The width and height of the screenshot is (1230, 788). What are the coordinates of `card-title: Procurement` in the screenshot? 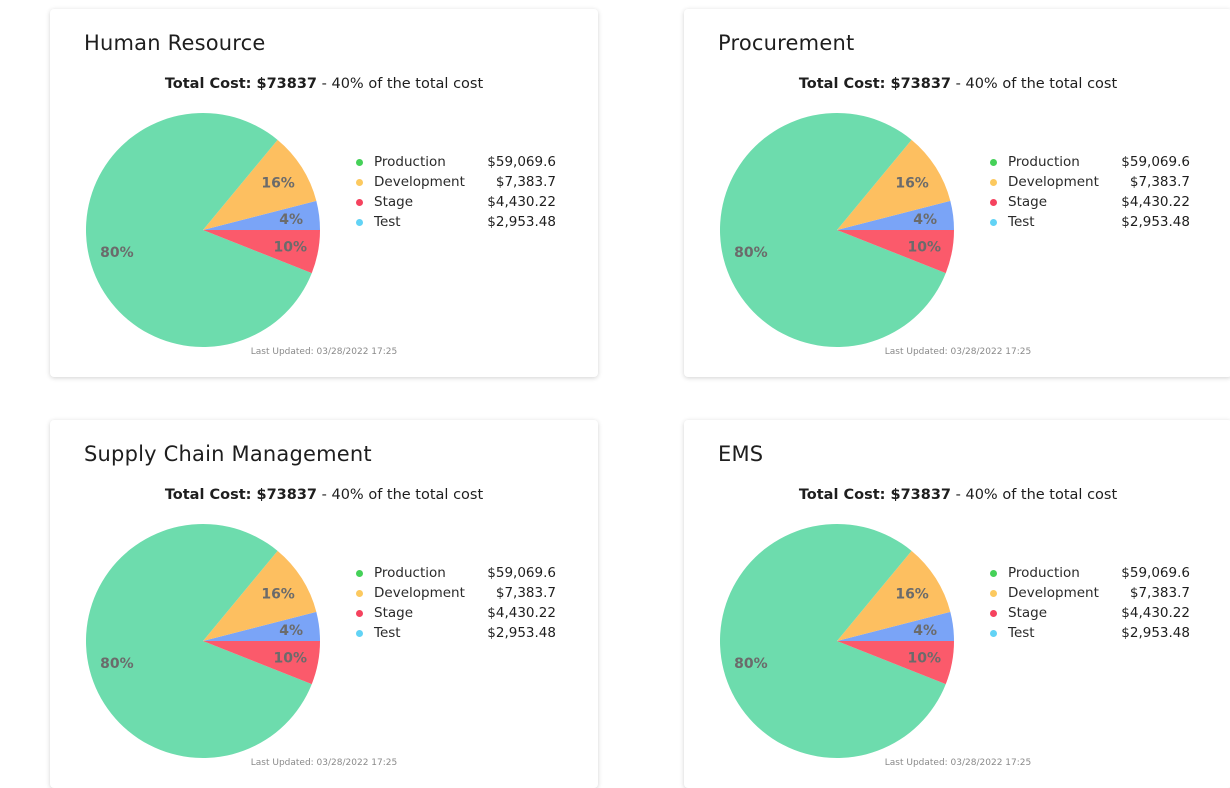 It's located at (786, 43).